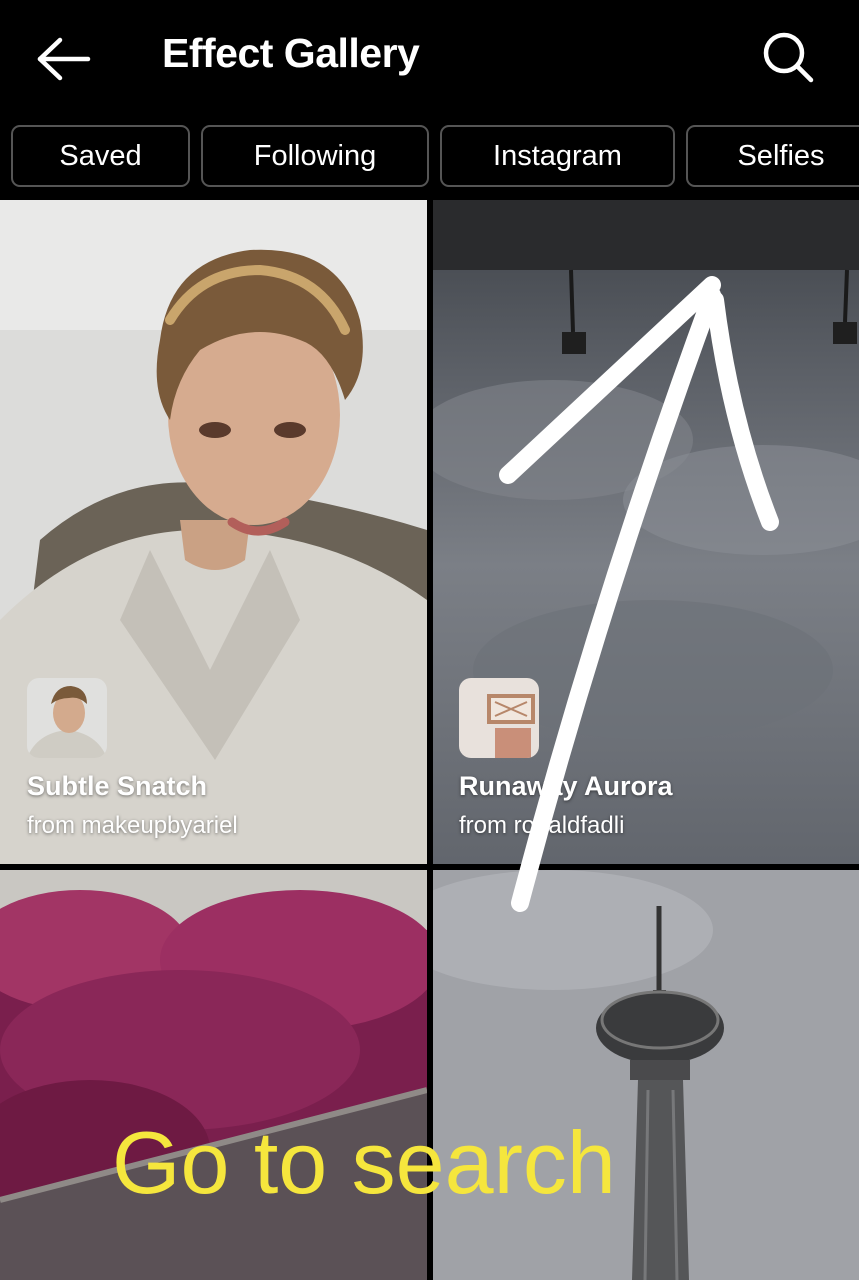 The height and width of the screenshot is (1280, 859). Describe the element at coordinates (566, 786) in the screenshot. I see `effect-name: Runaway Aurora` at that location.